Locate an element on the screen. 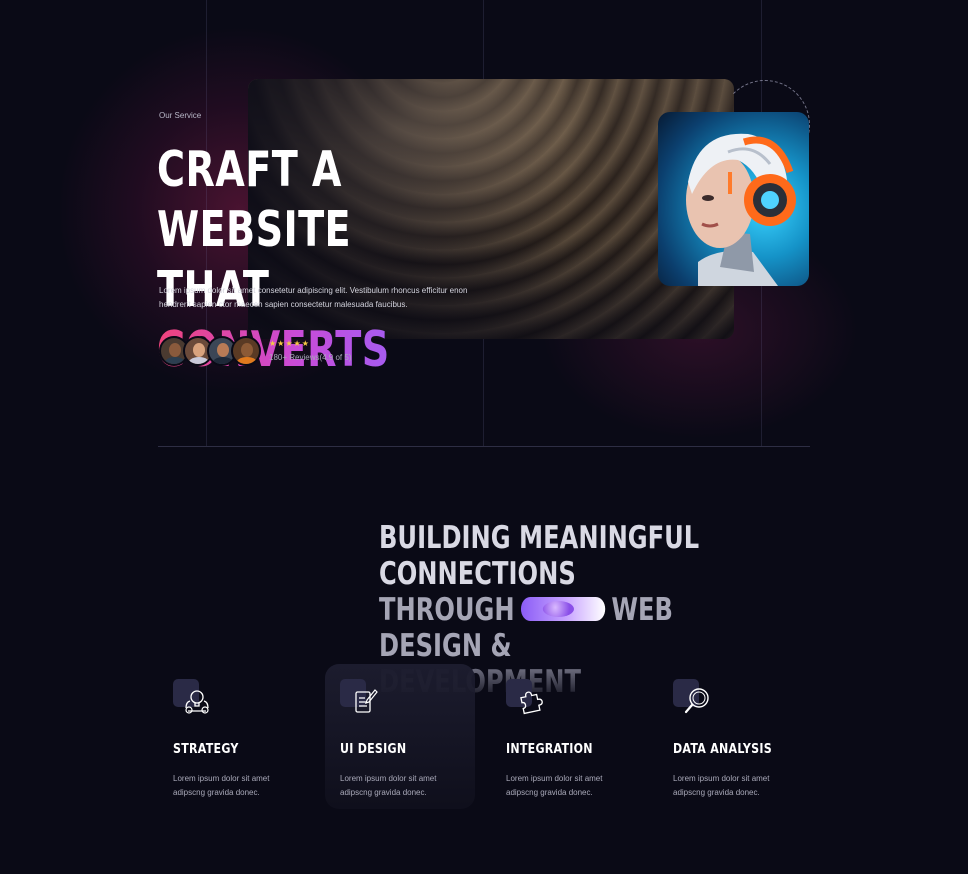  service-title: DATA ANALYSIS is located at coordinates (722, 749).